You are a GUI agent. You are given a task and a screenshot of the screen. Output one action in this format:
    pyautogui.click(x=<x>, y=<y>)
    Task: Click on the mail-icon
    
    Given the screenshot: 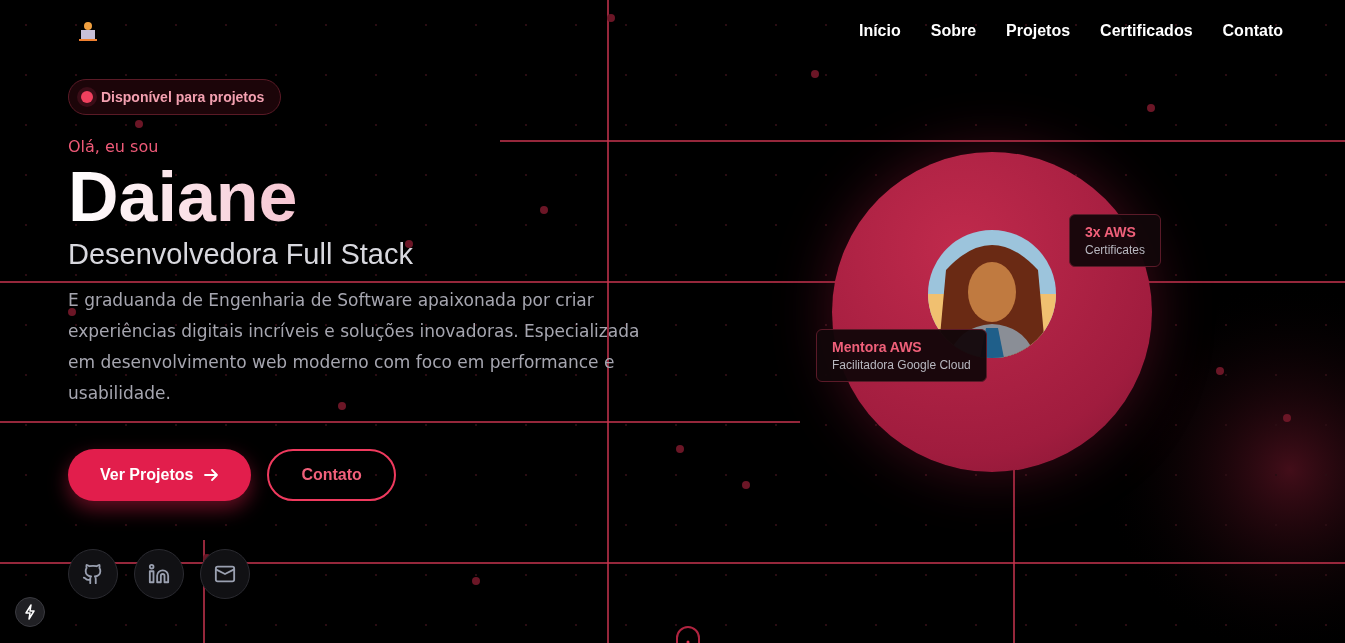 What is the action you would take?
    pyautogui.click(x=225, y=574)
    